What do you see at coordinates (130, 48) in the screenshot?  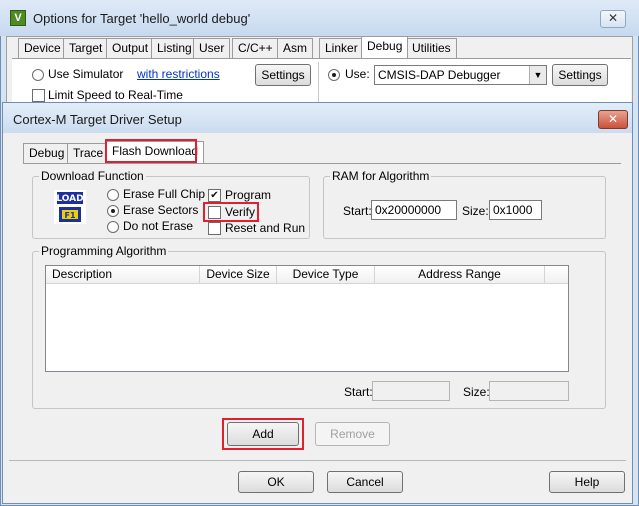 I see `tab-output: Output` at bounding box center [130, 48].